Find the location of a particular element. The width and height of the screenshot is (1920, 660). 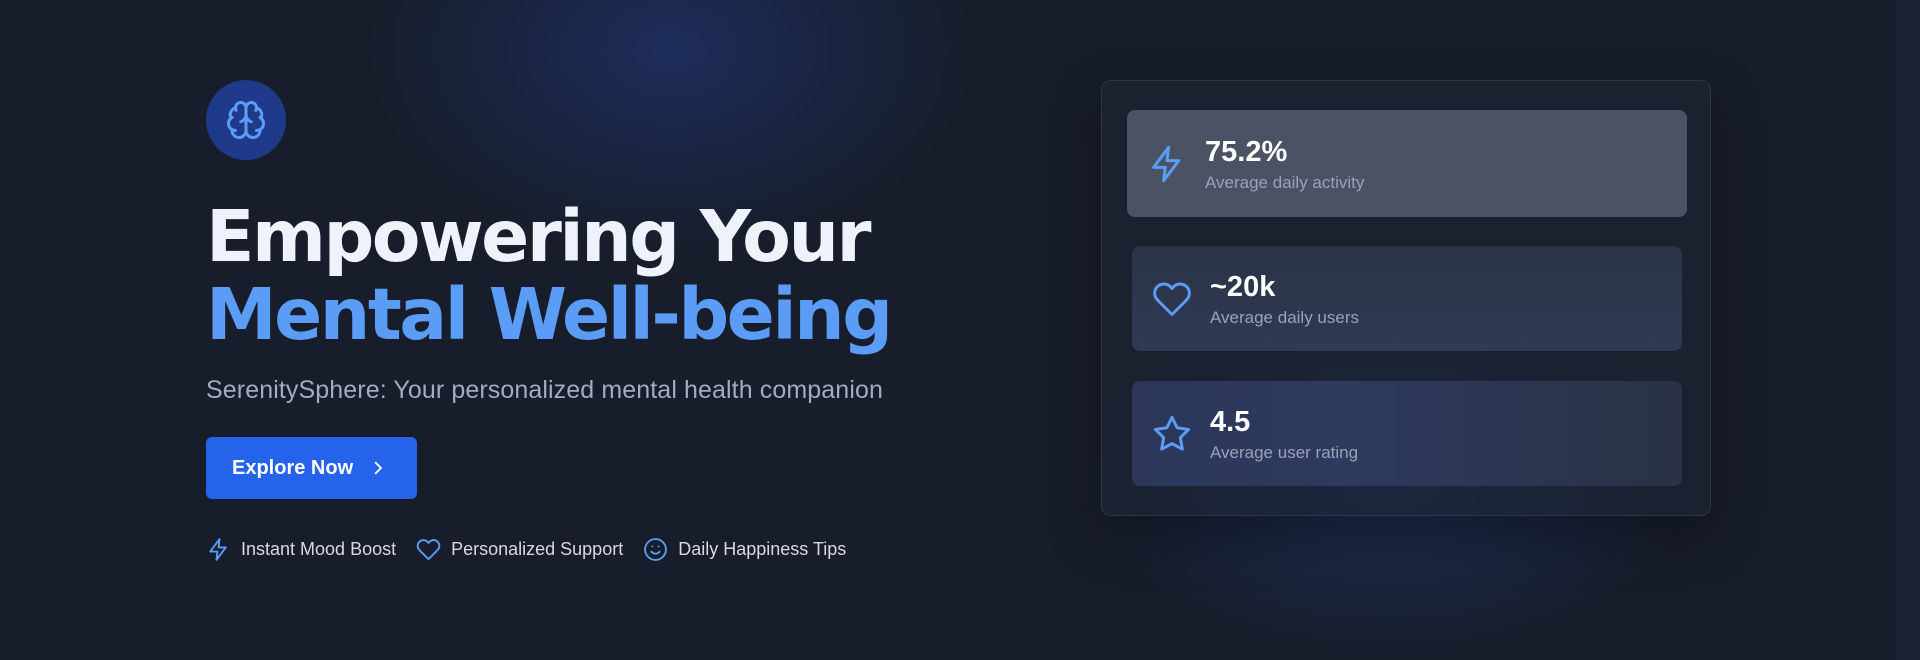

stat-label: Average user rating is located at coordinates (1284, 452).